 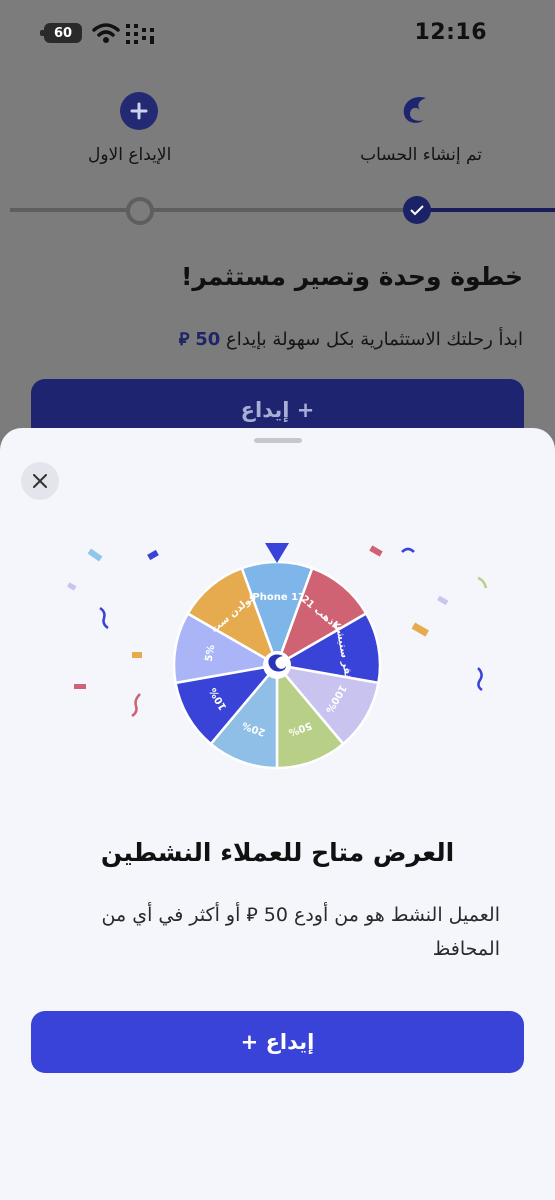 What do you see at coordinates (374, 339) in the screenshot?
I see `subtitle-text: ابدأ رحلتك الاستثمارية بكل سهولة بإيداع` at bounding box center [374, 339].